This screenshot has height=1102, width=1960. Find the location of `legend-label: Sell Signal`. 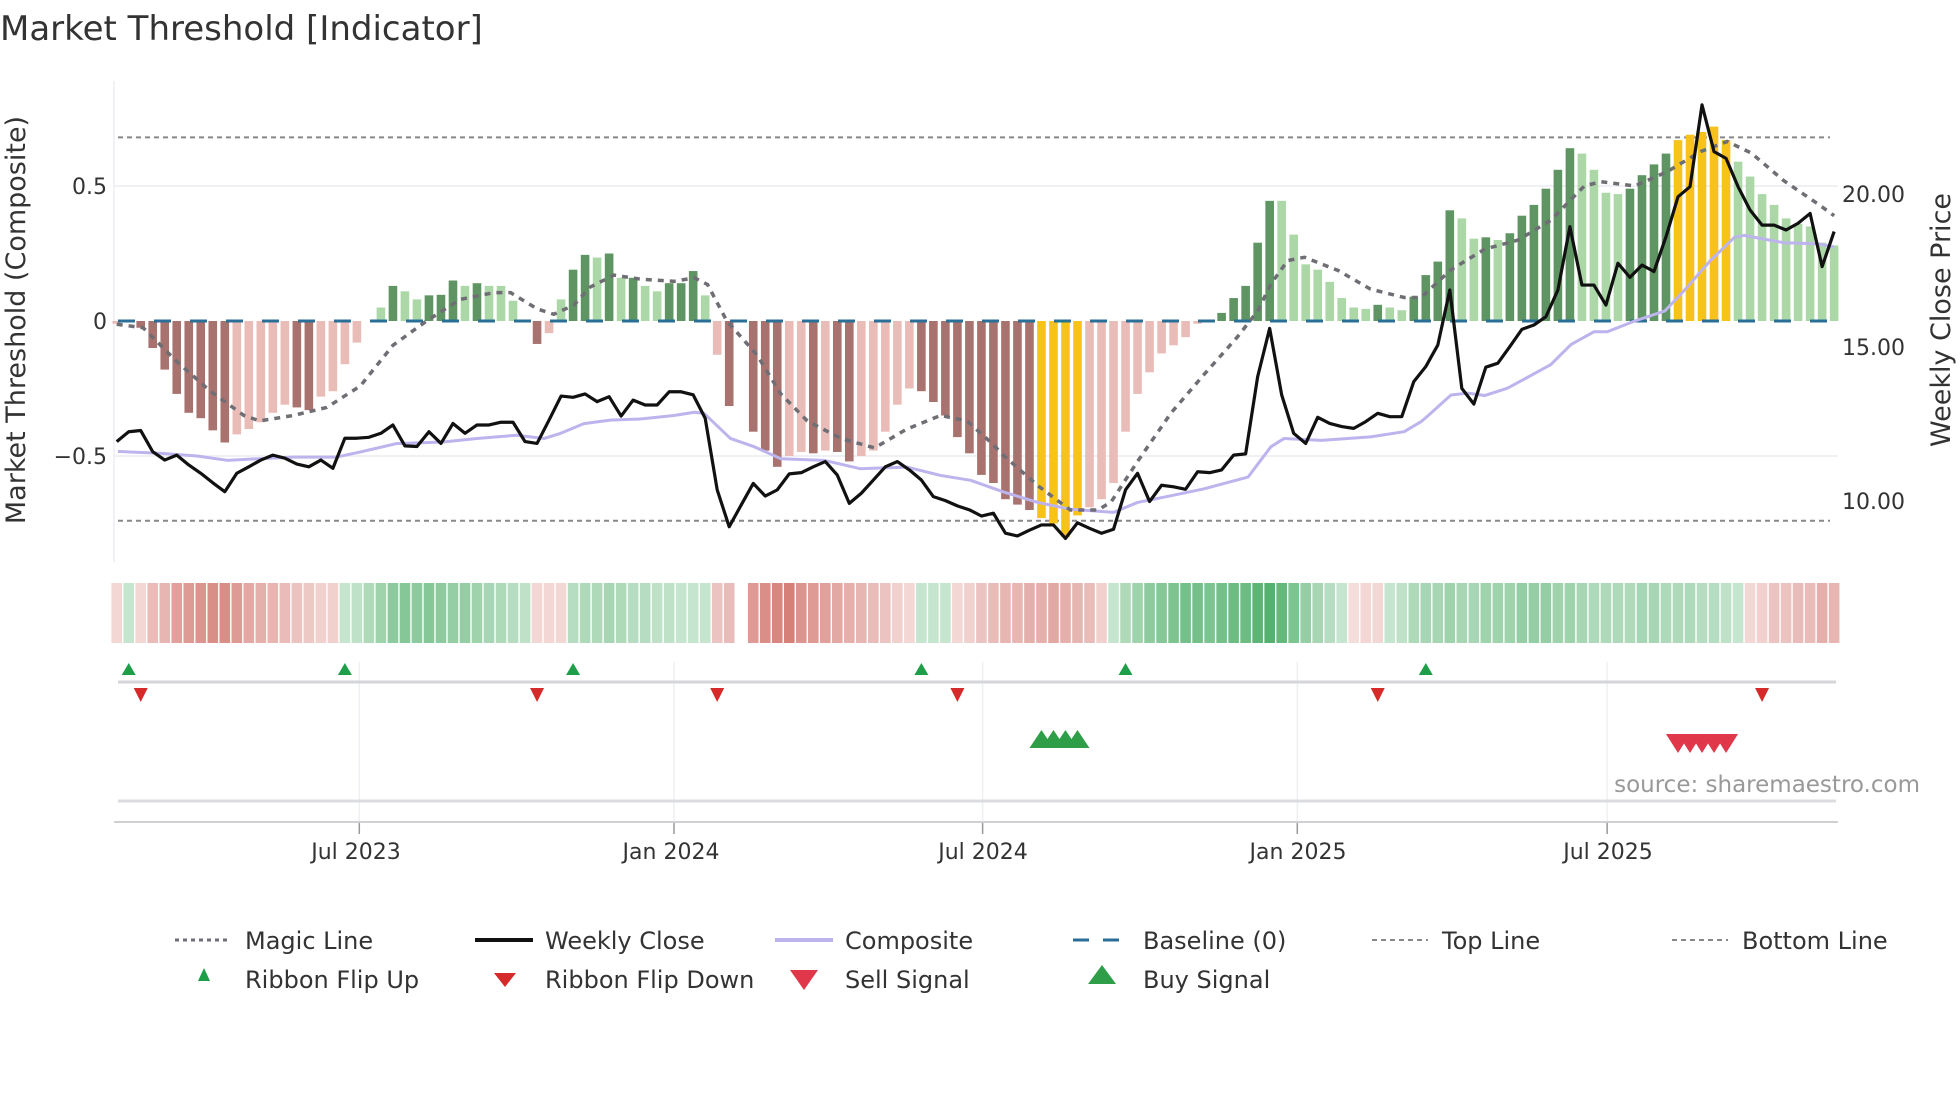

legend-label: Sell Signal is located at coordinates (907, 980).